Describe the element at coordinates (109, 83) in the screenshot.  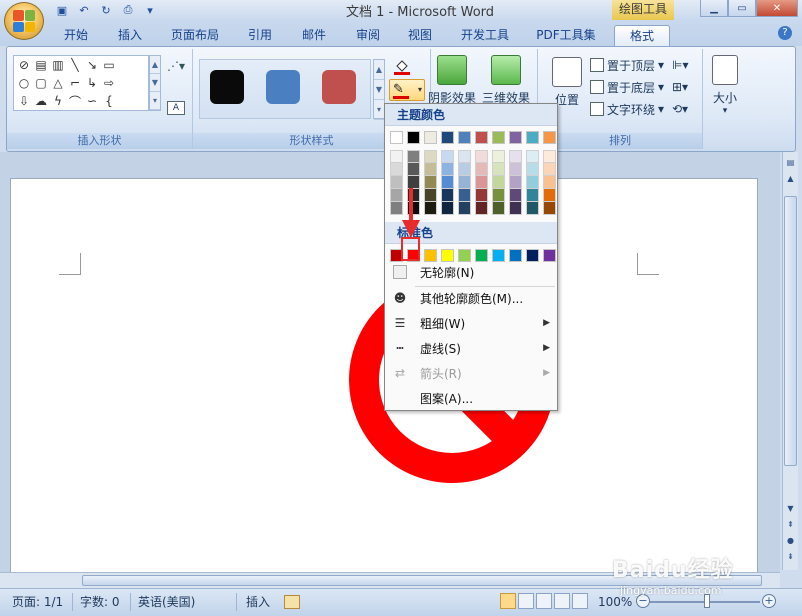
I see `right-arrow-shape-icon: ⇨` at that location.